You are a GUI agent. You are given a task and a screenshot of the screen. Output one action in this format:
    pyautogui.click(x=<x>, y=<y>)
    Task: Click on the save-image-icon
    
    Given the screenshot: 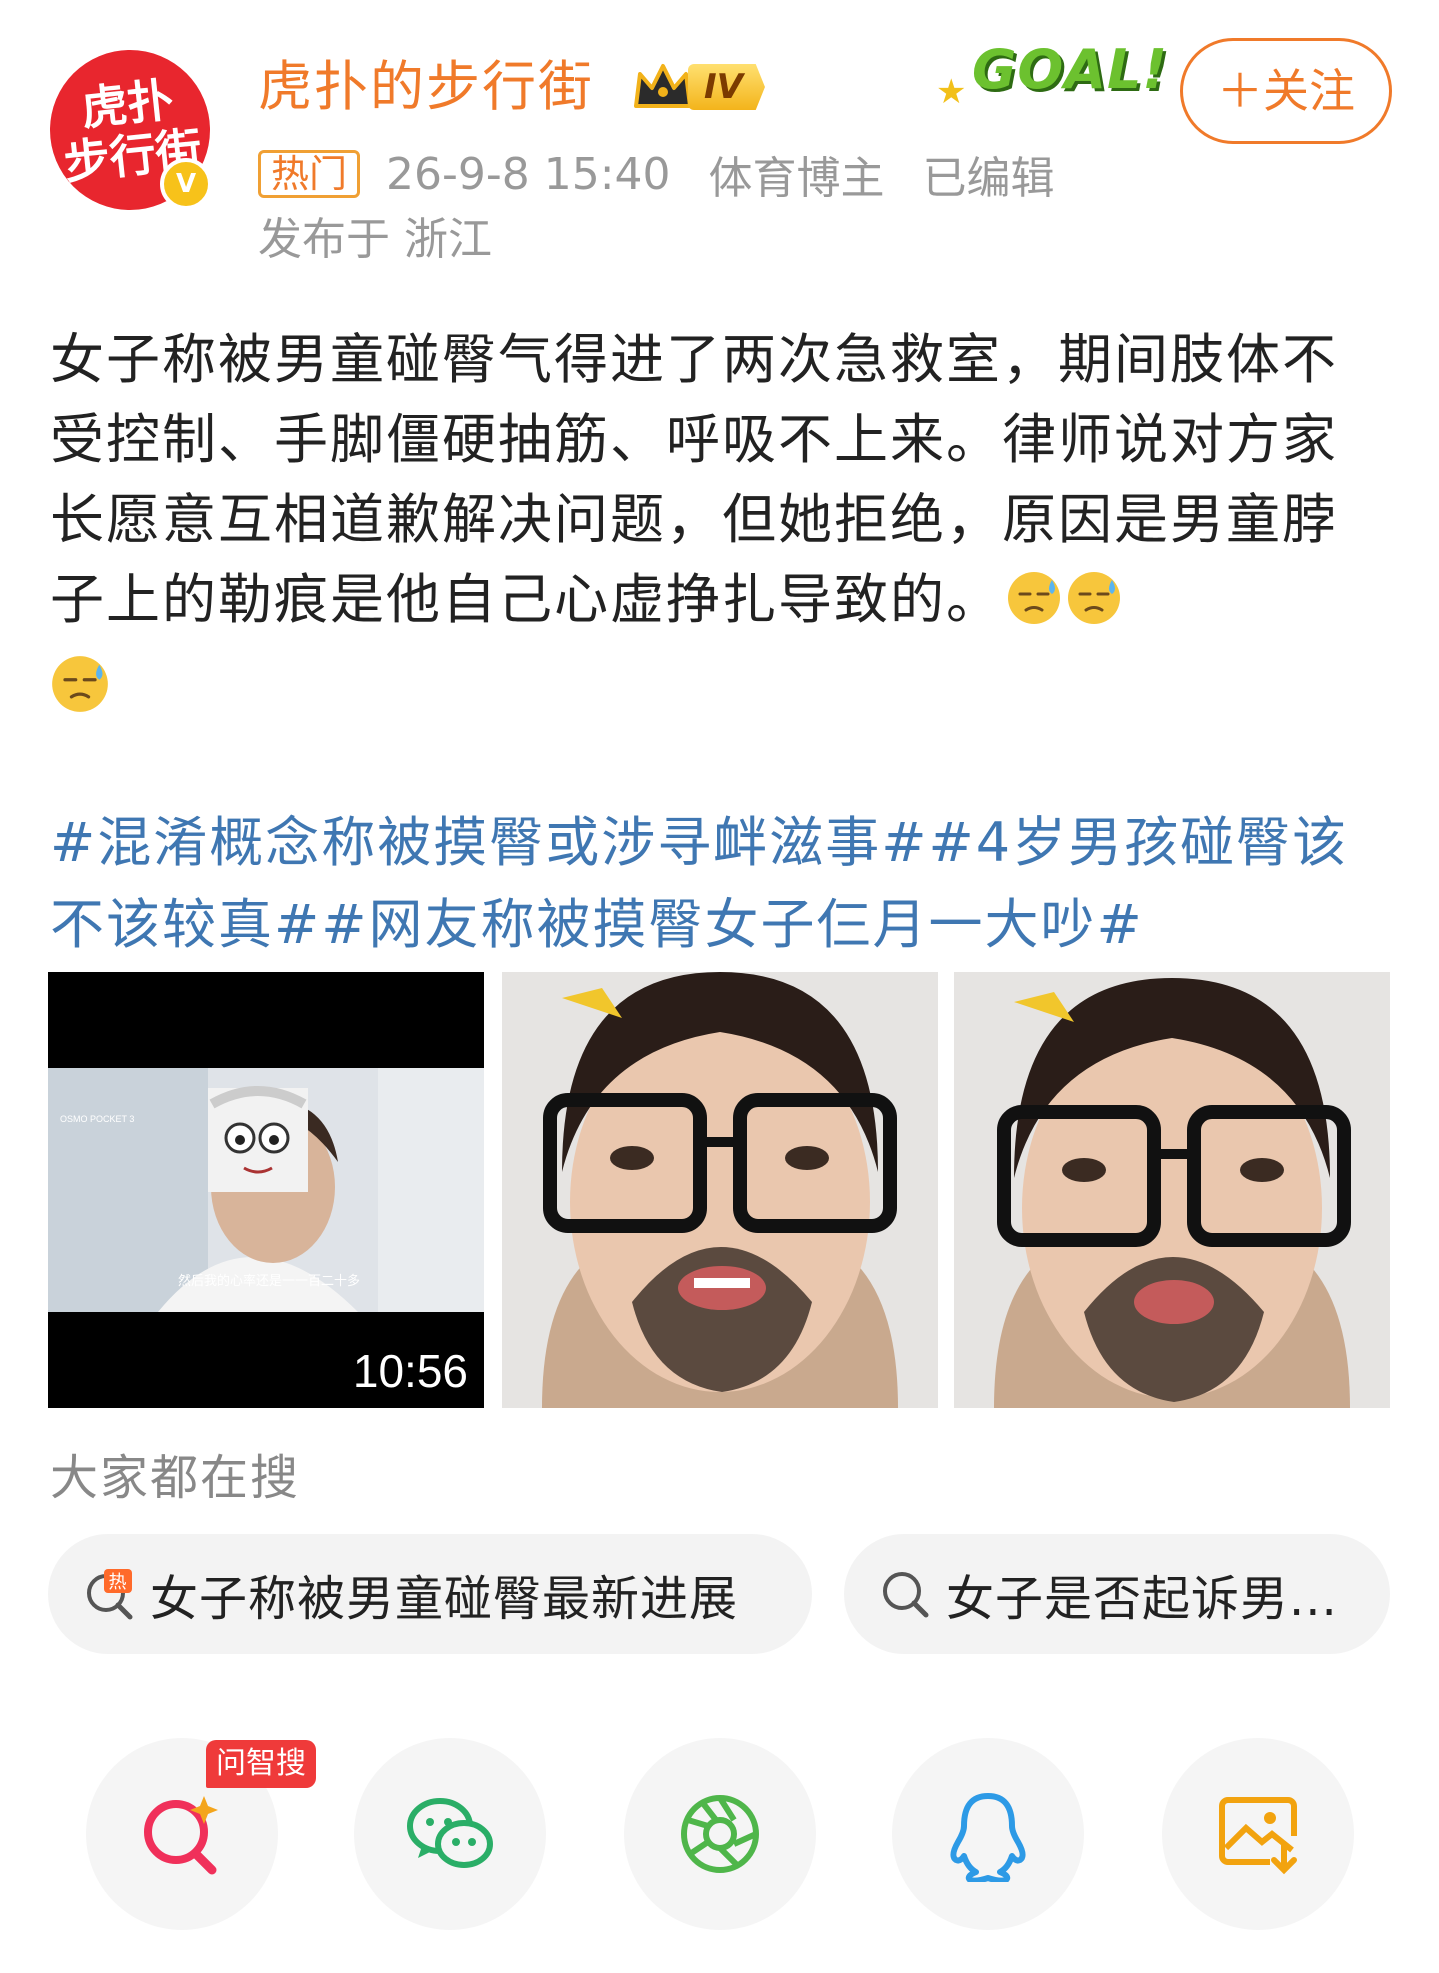 What is the action you would take?
    pyautogui.click(x=1258, y=1836)
    